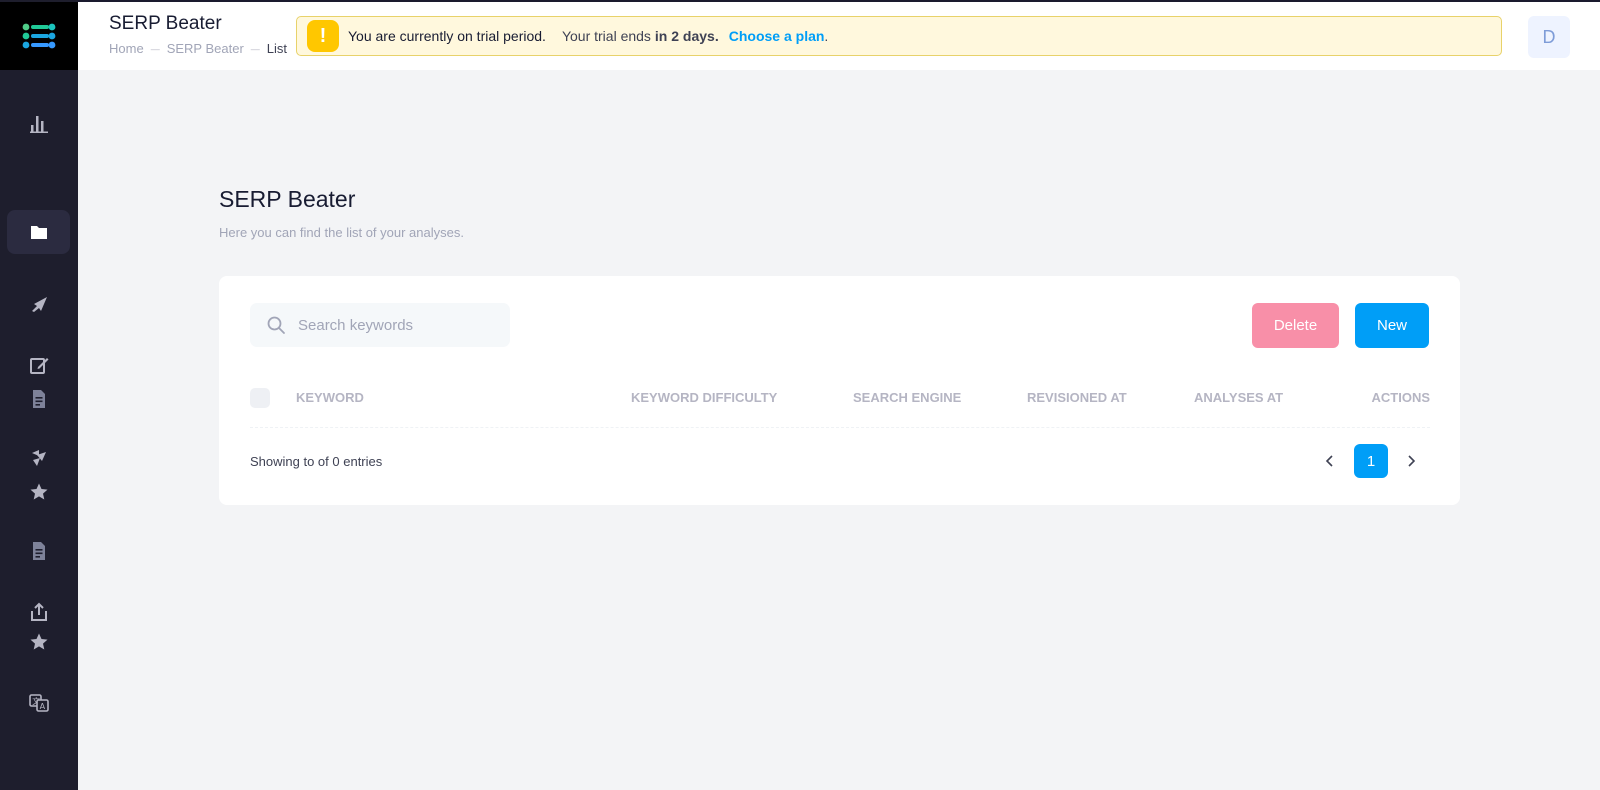 The image size is (1600, 790). Describe the element at coordinates (38, 366) in the screenshot. I see `edit-icon` at that location.